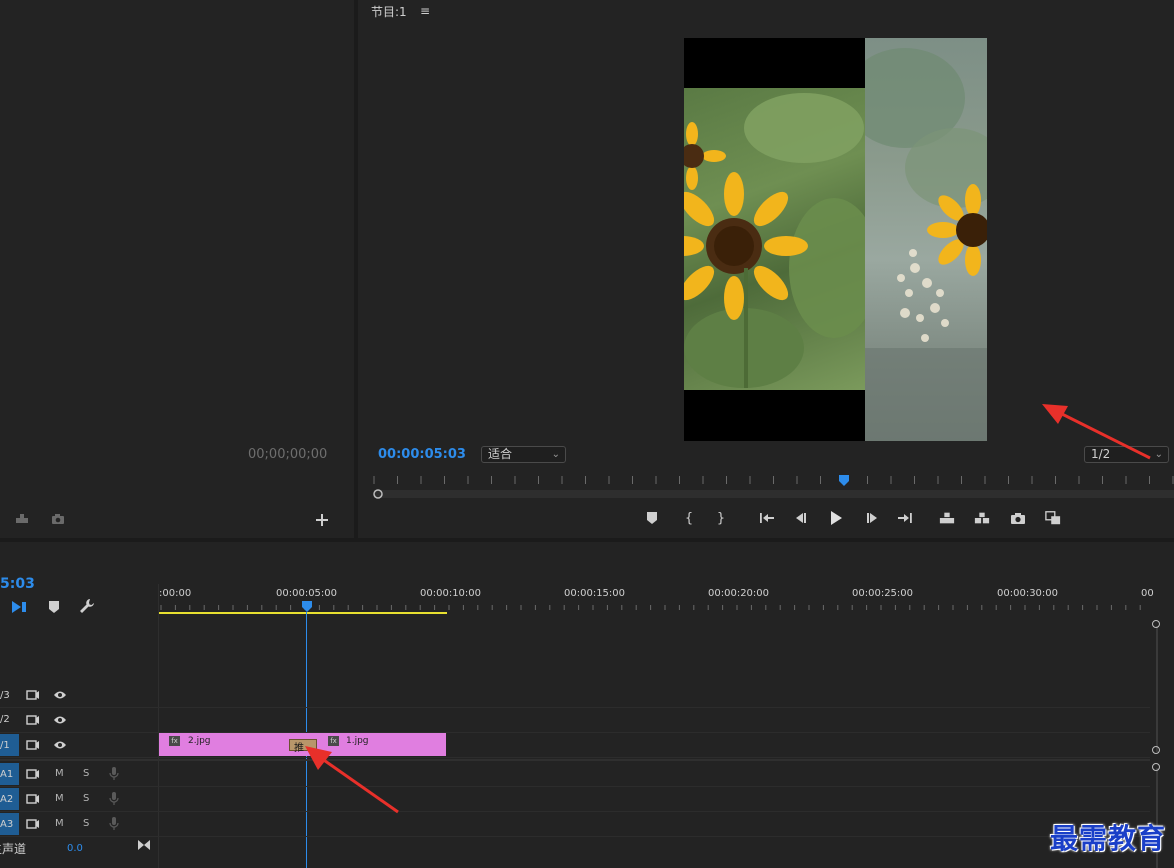 This screenshot has width=1174, height=868. Describe the element at coordinates (7, 824) in the screenshot. I see `track-name-a3: A3` at that location.